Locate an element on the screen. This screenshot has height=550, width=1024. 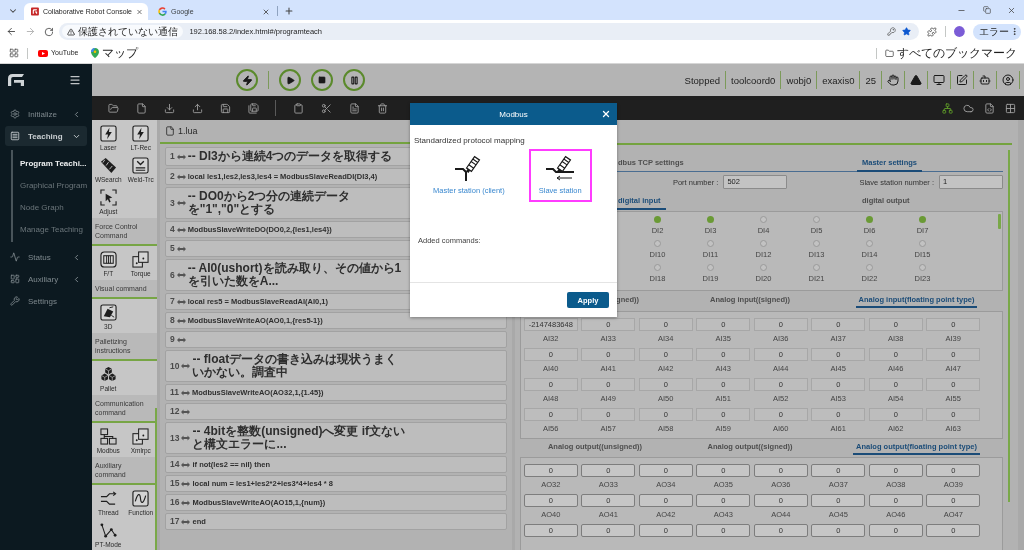
star-icon is located at coordinates (907, 31).